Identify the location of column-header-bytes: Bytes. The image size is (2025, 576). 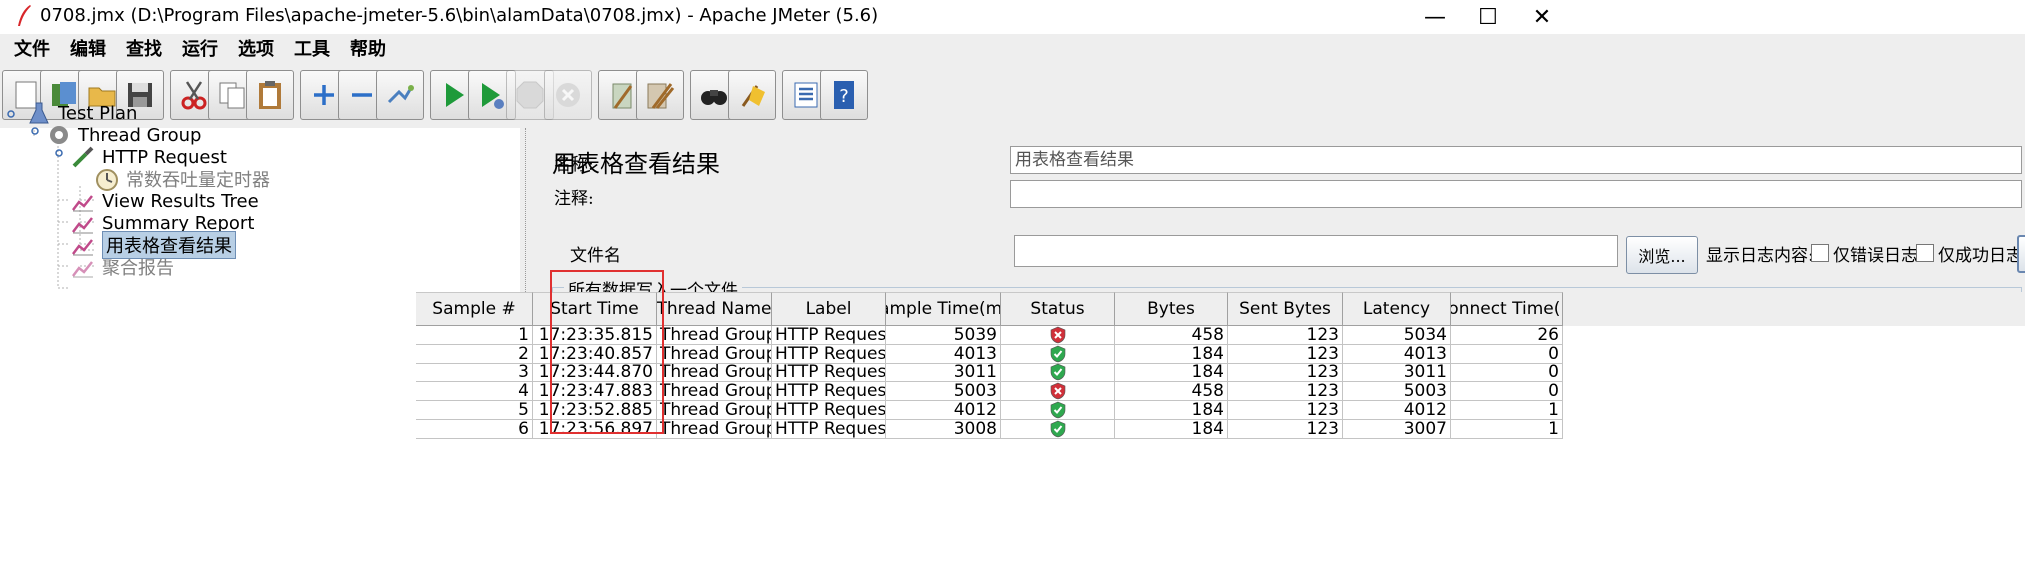
(1171, 309).